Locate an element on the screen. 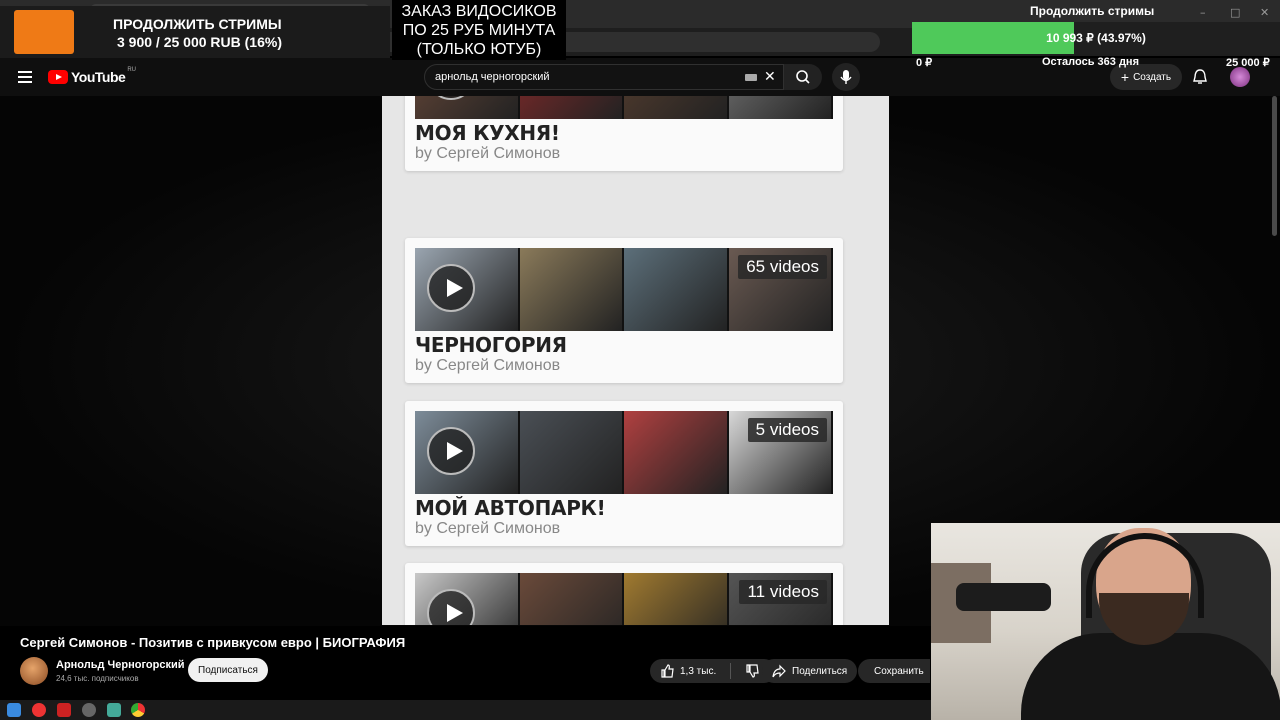 The width and height of the screenshot is (1280, 720). webcam-overlay is located at coordinates (1105, 621).